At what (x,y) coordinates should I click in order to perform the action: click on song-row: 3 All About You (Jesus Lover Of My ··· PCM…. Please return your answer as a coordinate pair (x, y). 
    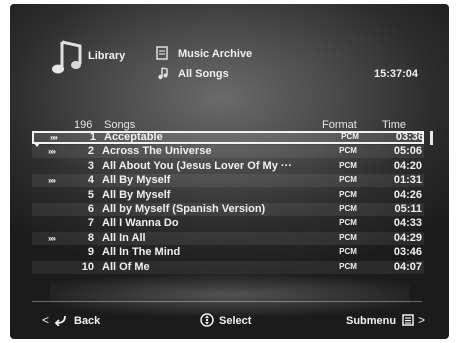
    Looking at the image, I should click on (228, 166).